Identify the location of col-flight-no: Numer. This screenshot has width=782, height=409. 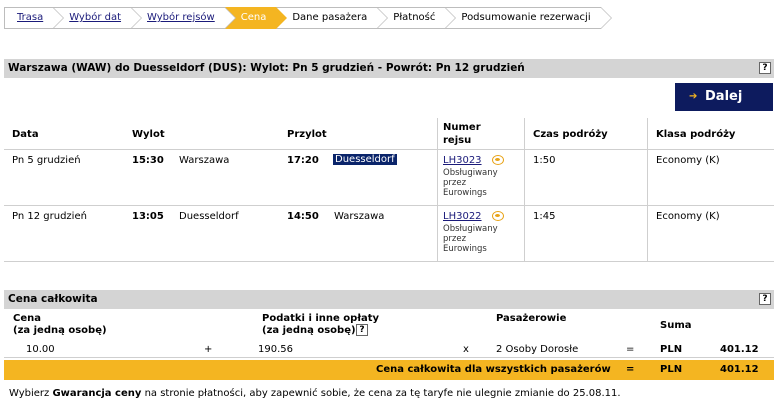
(462, 127).